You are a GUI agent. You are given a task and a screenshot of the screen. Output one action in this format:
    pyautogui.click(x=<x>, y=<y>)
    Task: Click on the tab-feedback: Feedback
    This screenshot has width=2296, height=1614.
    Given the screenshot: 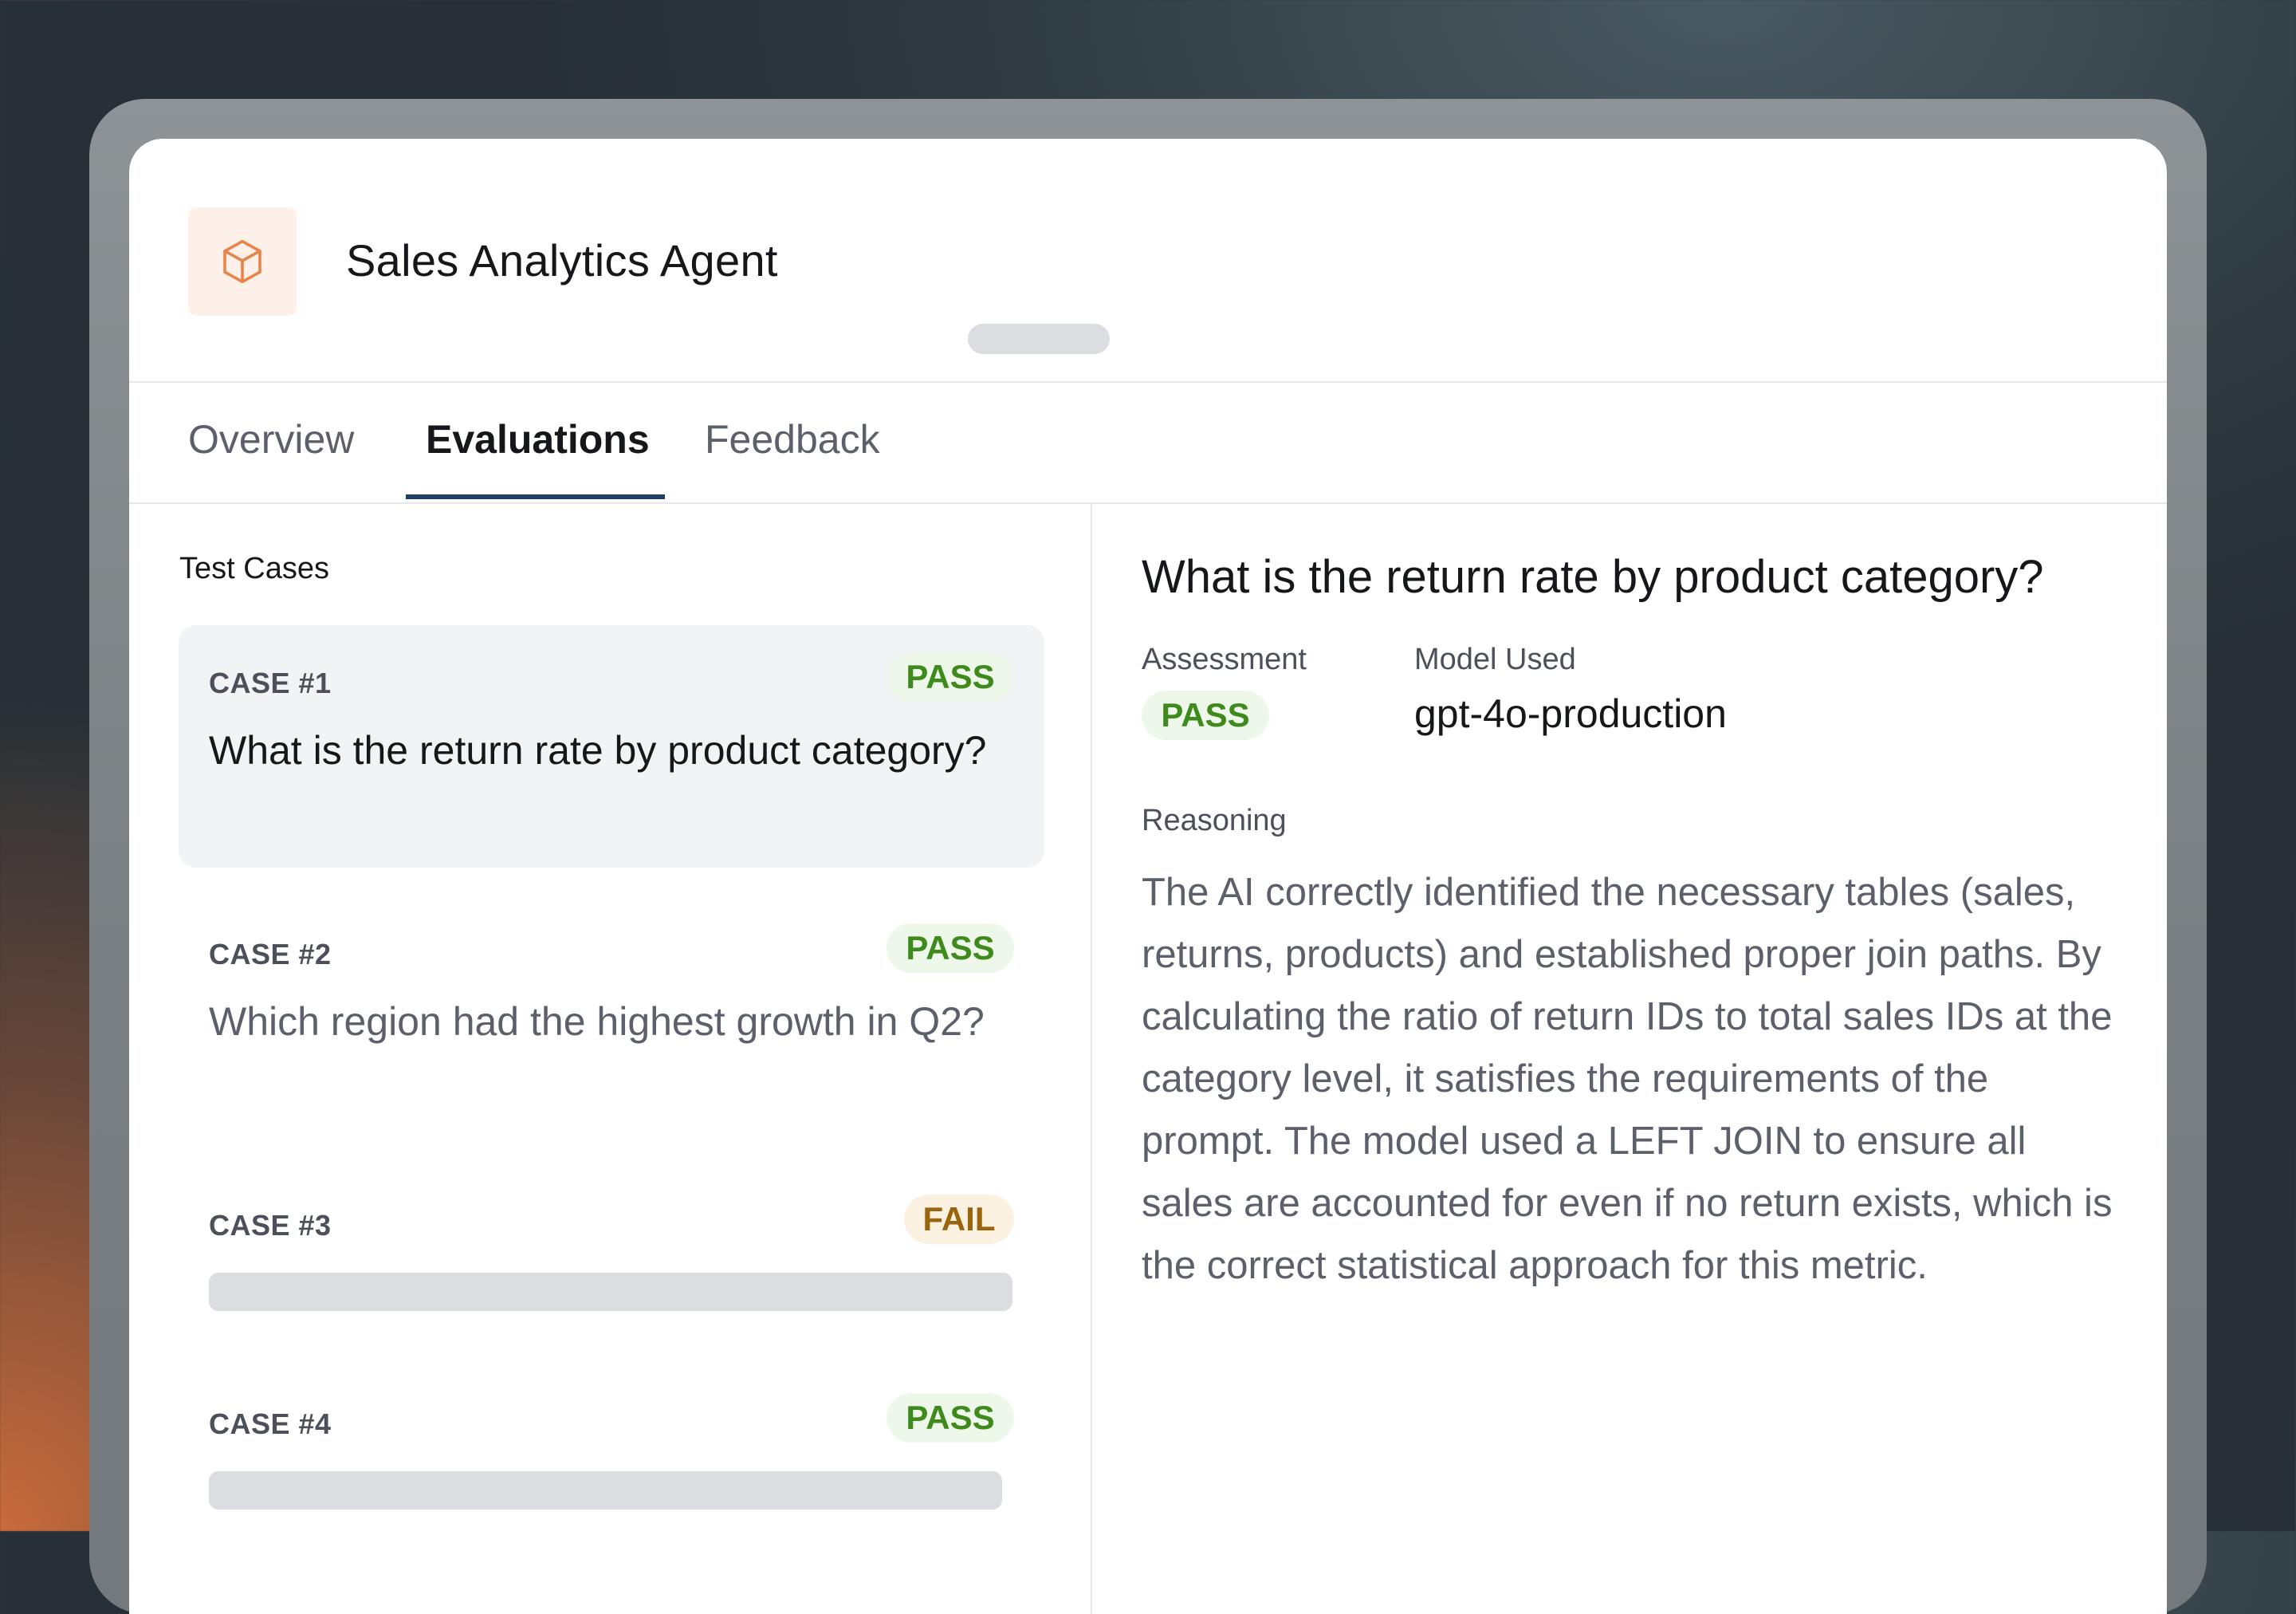 What is the action you would take?
    pyautogui.click(x=792, y=439)
    